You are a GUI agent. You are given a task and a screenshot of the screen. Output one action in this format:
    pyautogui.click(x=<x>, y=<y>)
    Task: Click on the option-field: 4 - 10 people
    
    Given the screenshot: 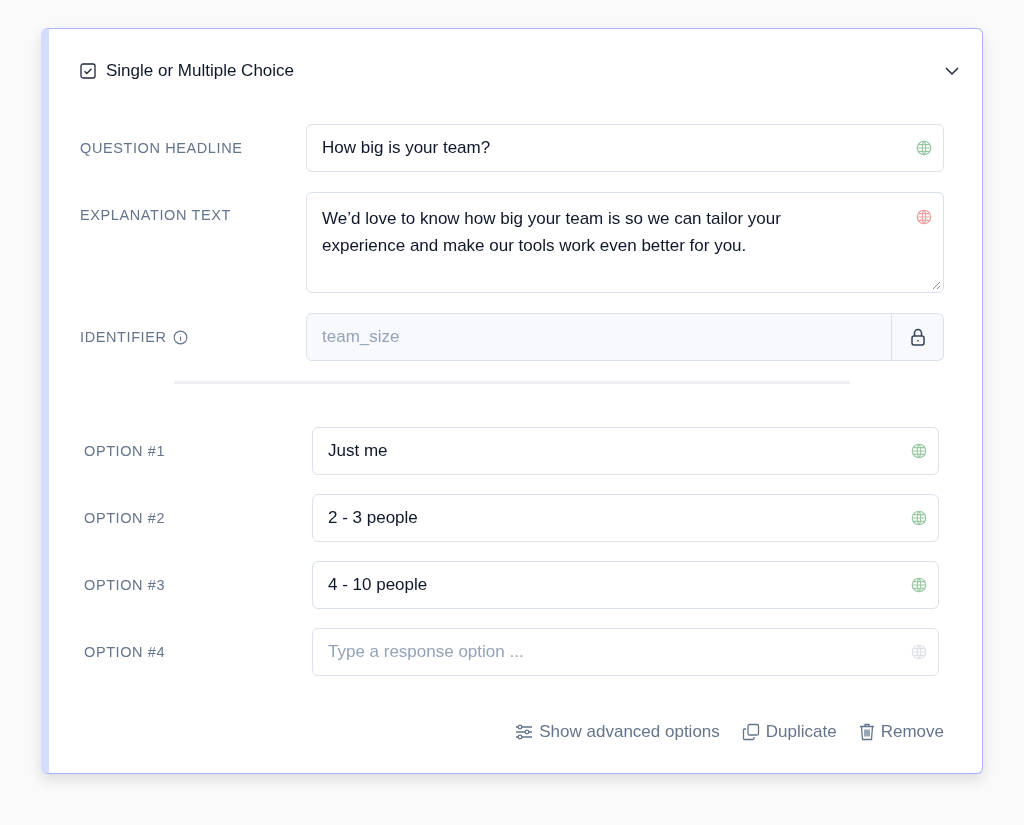 What is the action you would take?
    pyautogui.click(x=625, y=585)
    